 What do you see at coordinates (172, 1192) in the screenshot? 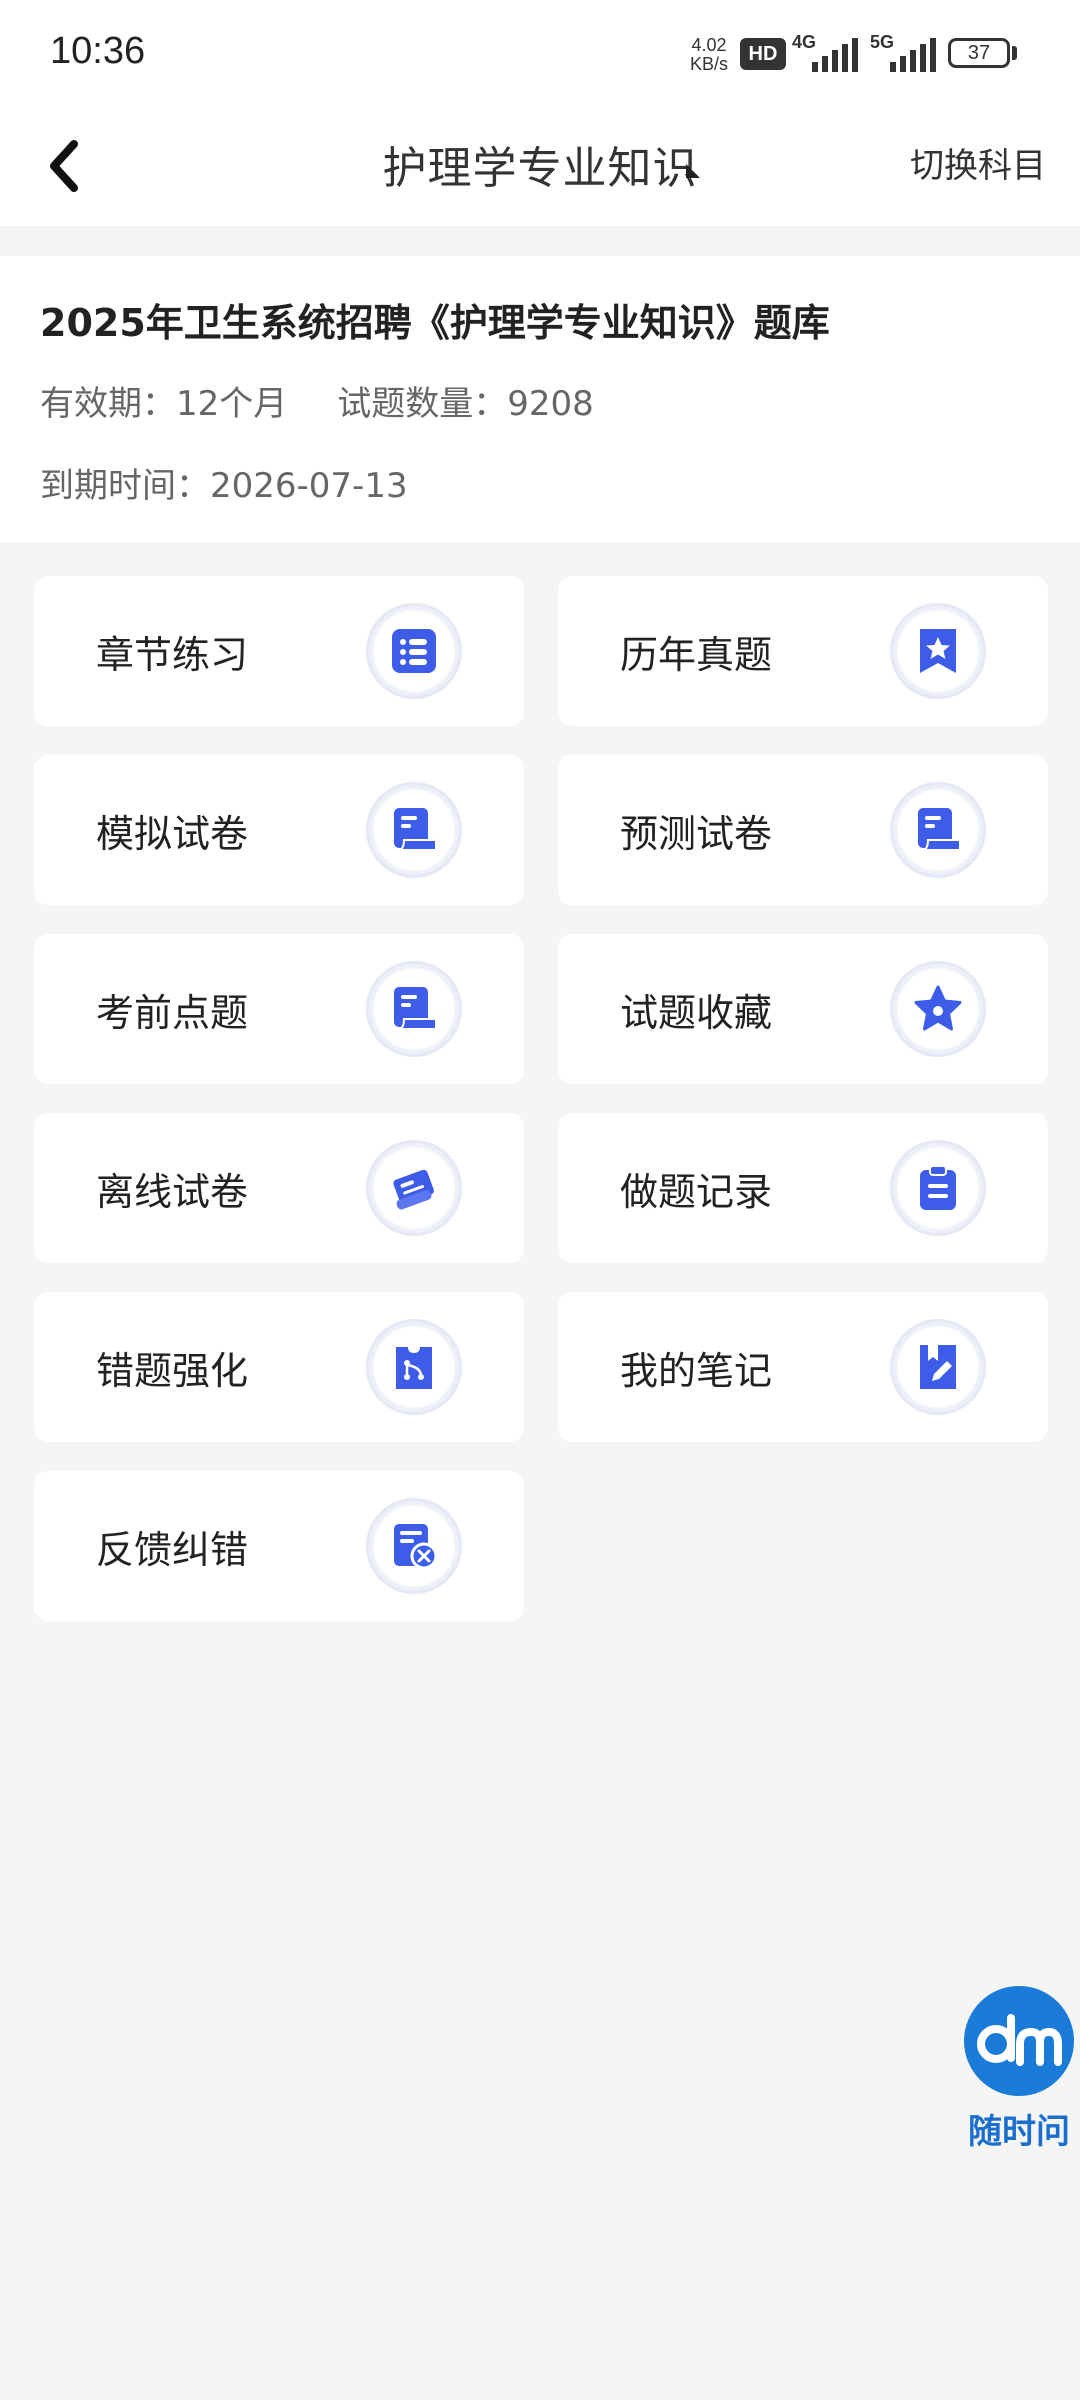
I see `menu-label: 离线试卷` at bounding box center [172, 1192].